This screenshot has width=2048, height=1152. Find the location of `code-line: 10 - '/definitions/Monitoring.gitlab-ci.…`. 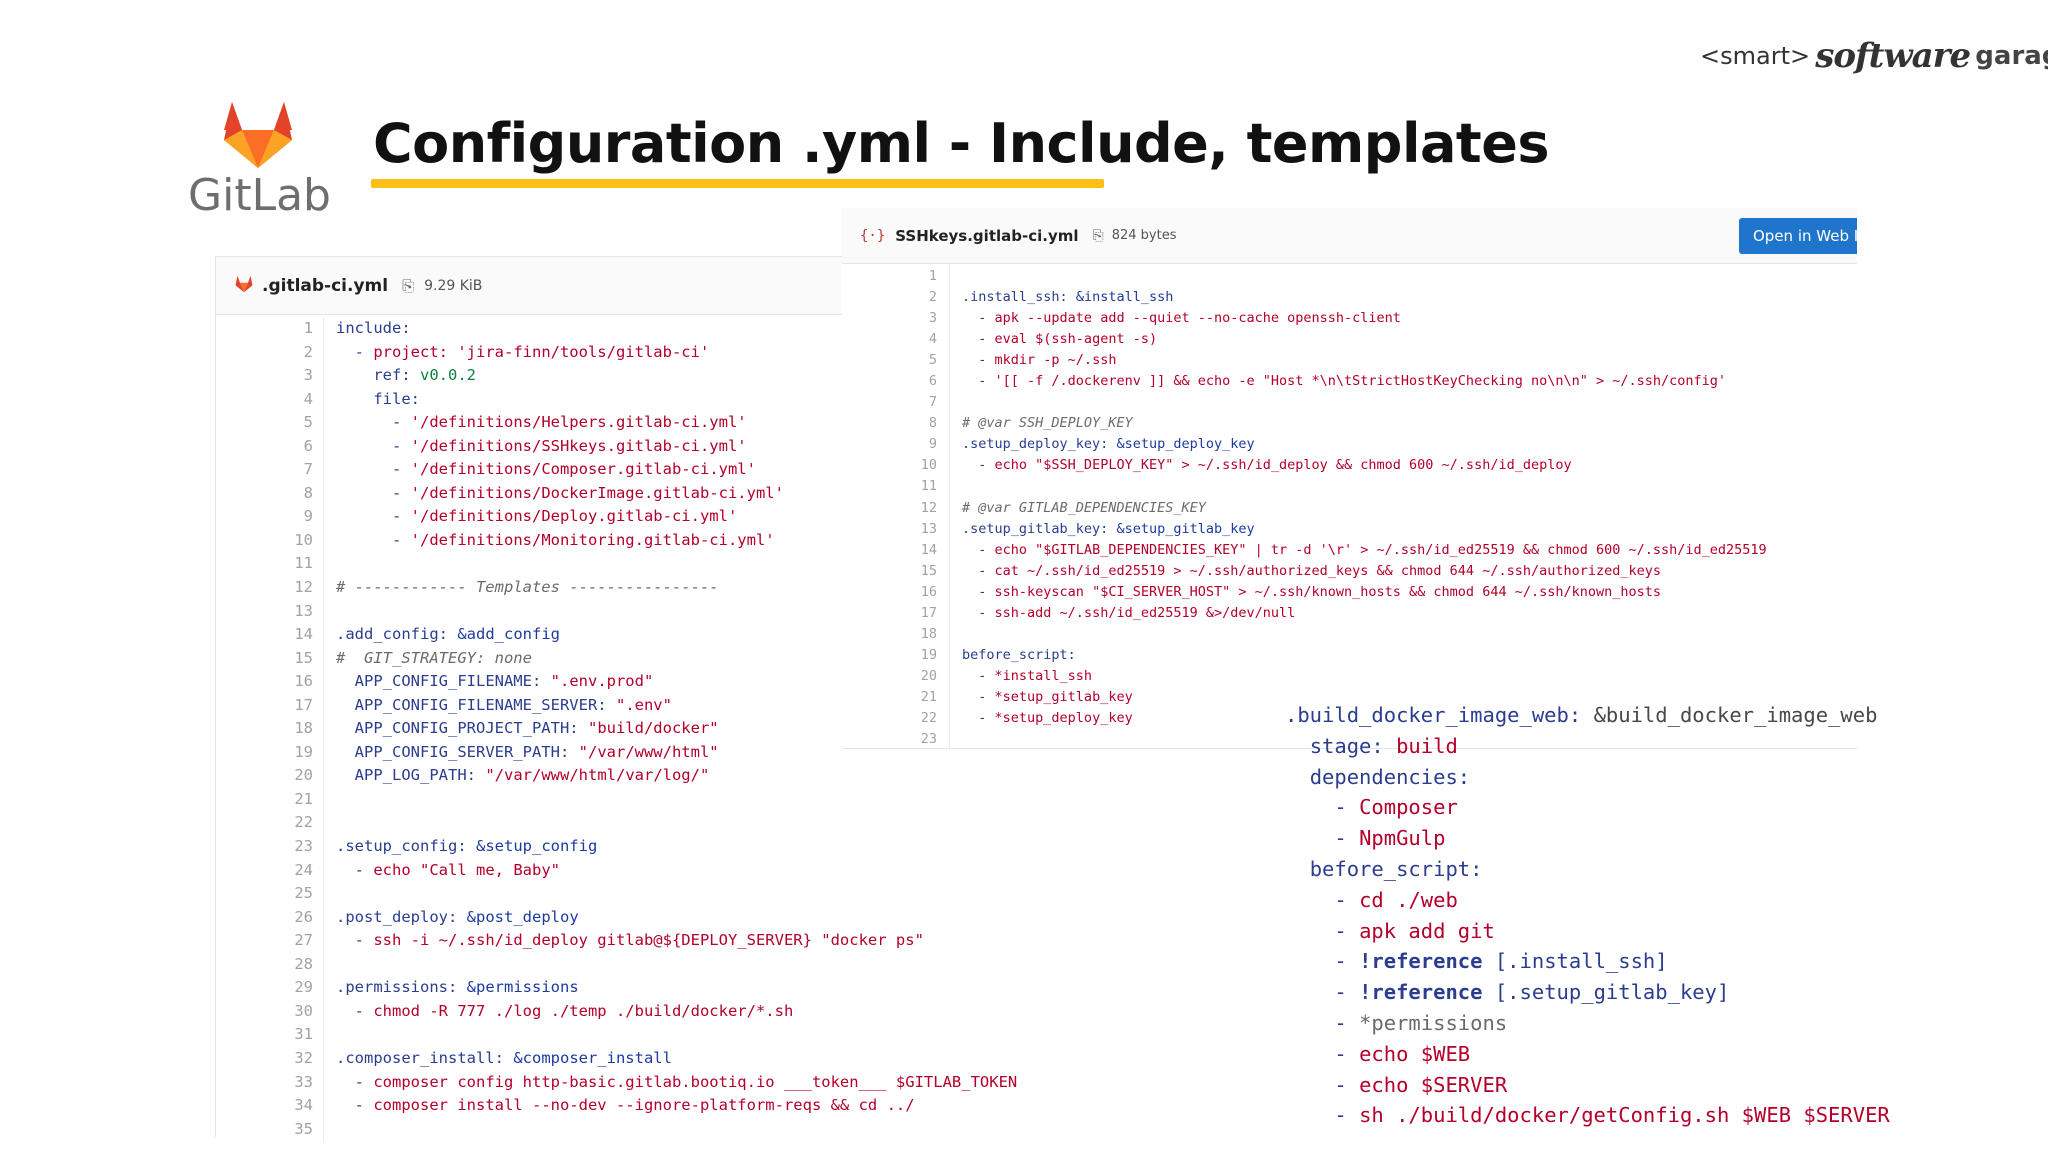

code-line: 10 - '/definitions/Monitoring.gitlab-ci.… is located at coordinates (531, 540).